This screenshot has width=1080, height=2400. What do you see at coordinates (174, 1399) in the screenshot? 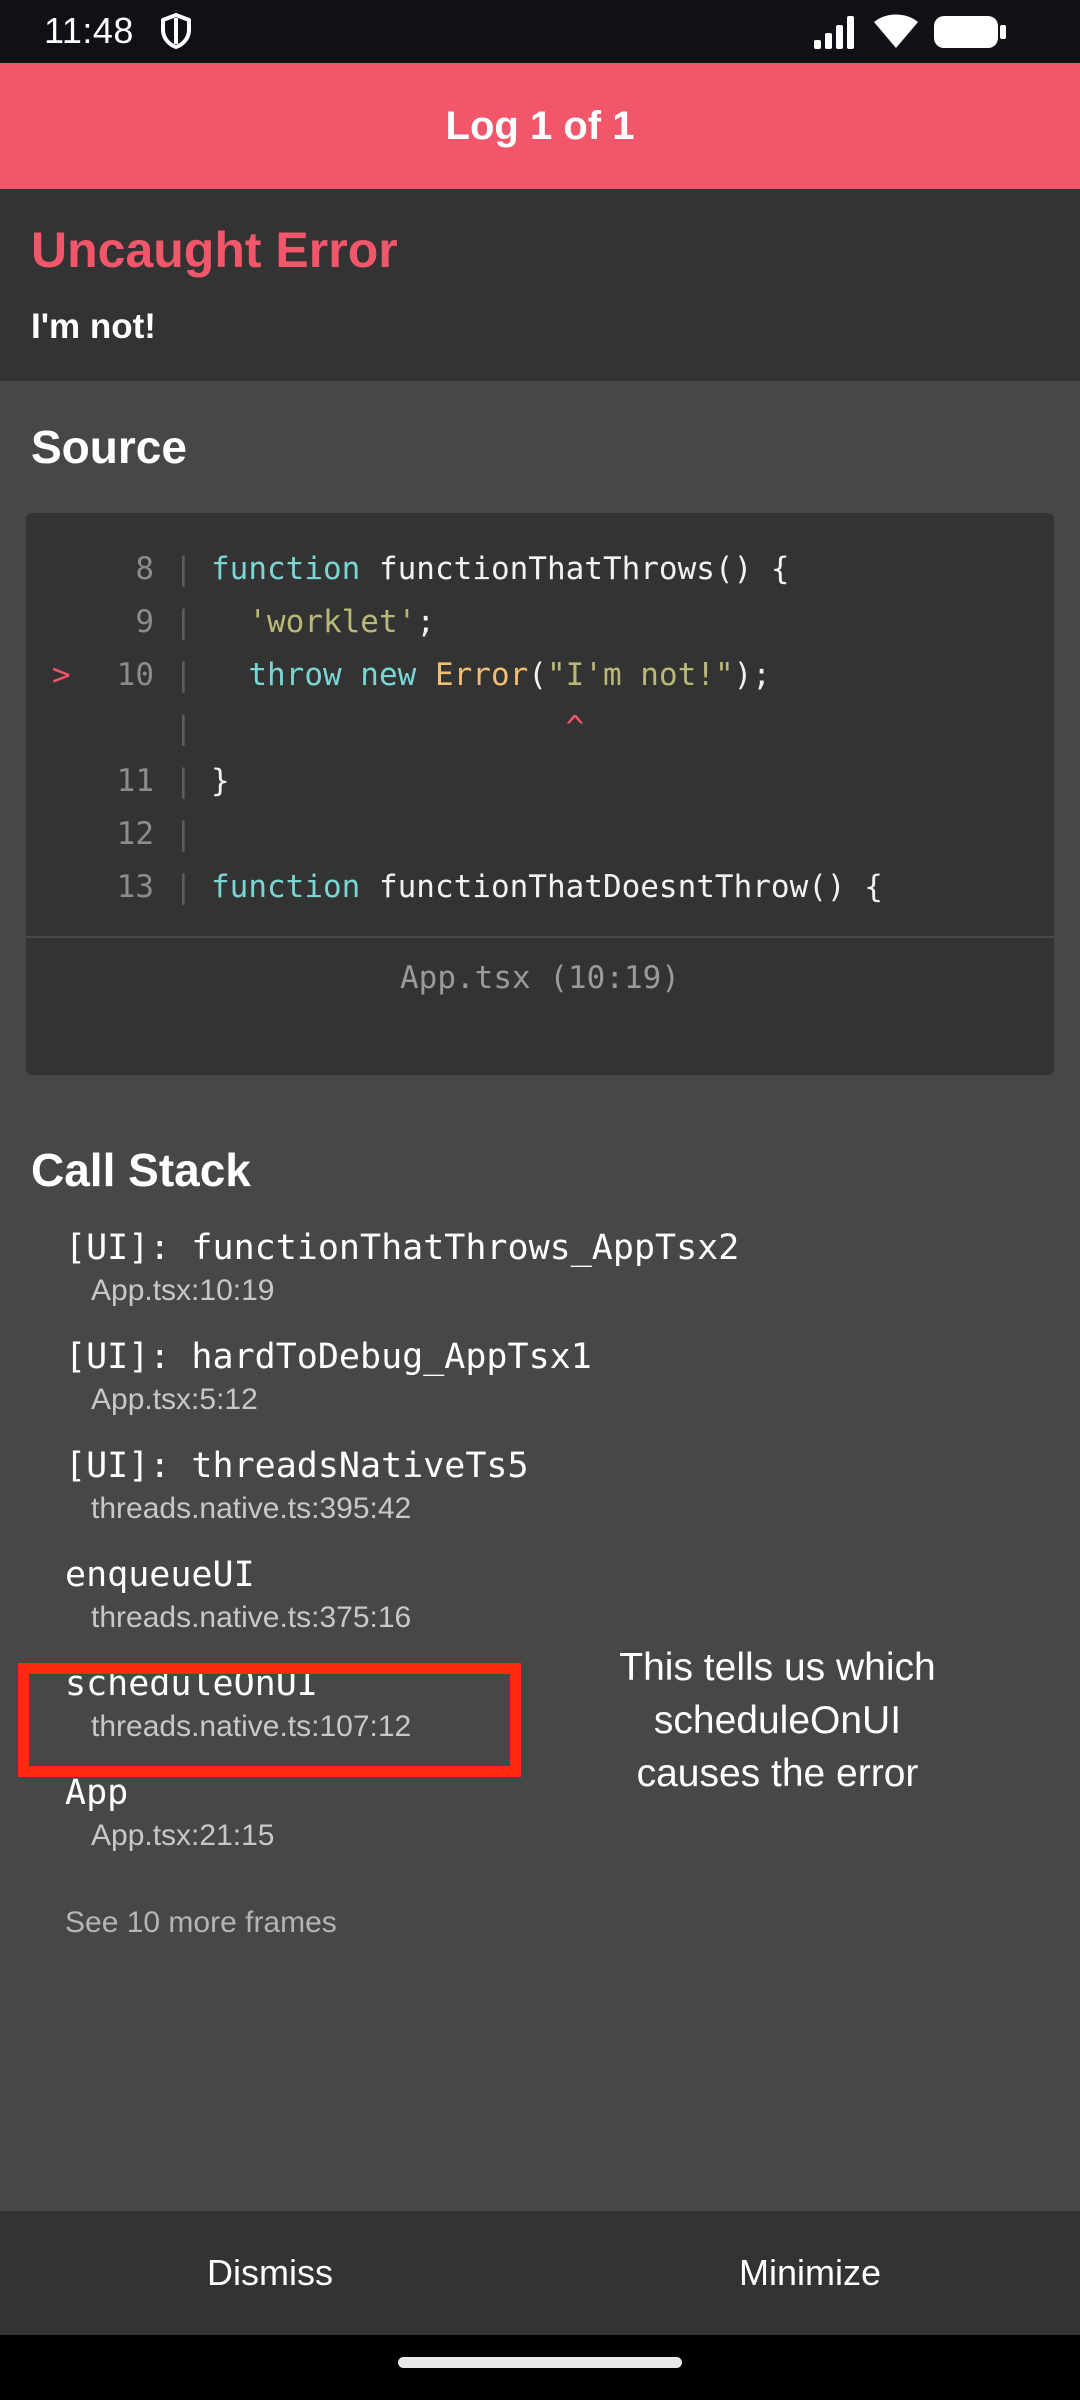
I see `stack-frame-location: App.tsx:5:12` at bounding box center [174, 1399].